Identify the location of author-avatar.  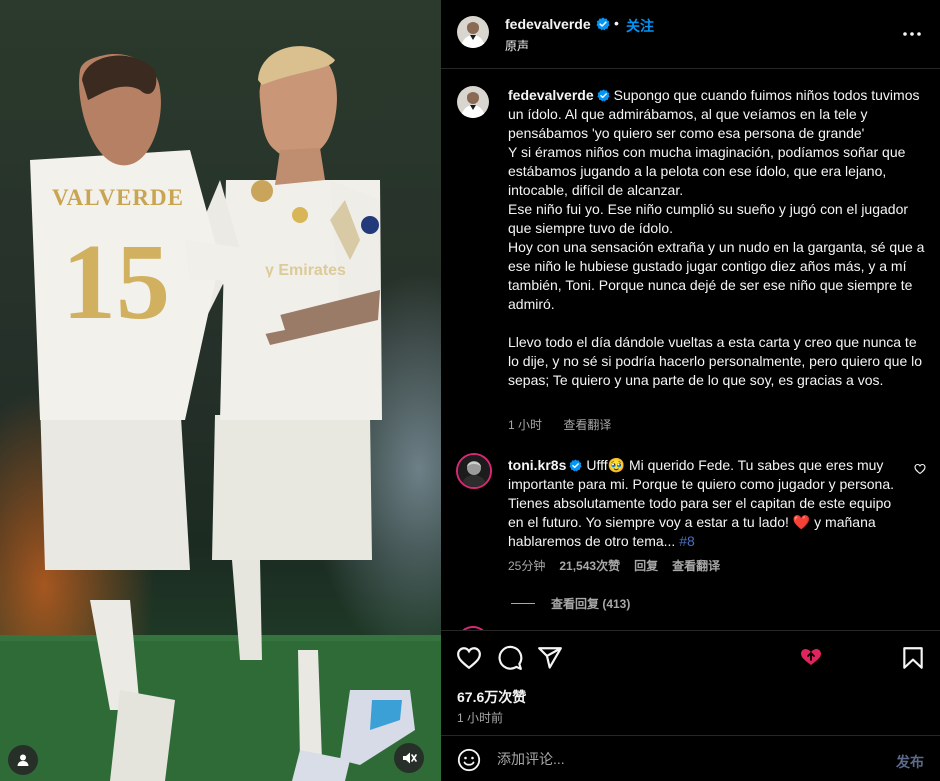
(473, 32).